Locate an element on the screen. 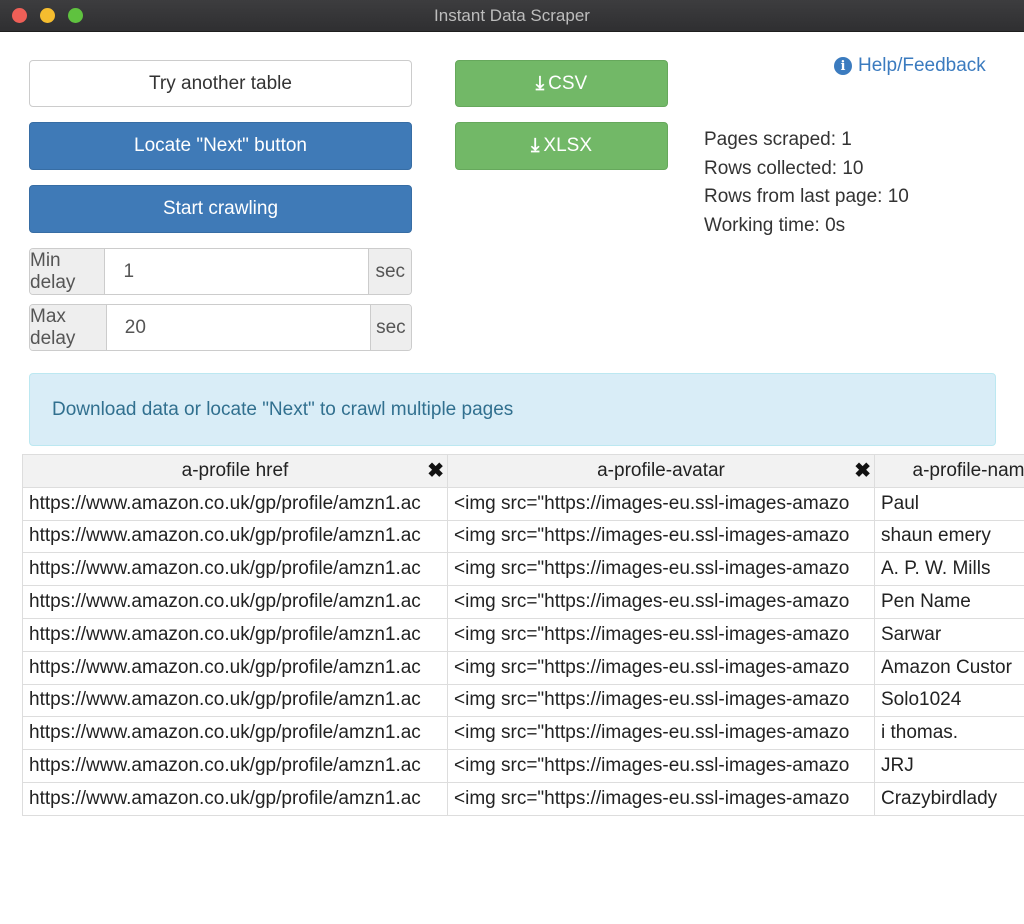 This screenshot has height=924, width=1024. maximize-window-button is located at coordinates (75, 15).